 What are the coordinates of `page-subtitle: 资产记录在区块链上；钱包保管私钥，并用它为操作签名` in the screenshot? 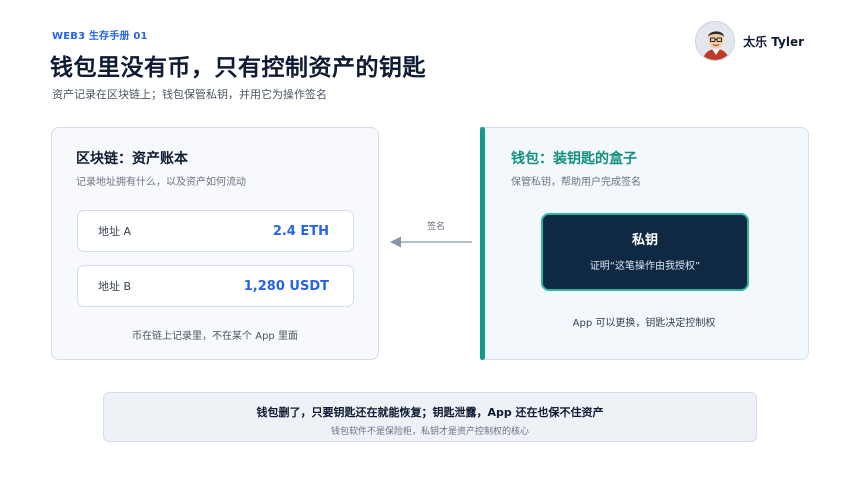 It's located at (189, 94).